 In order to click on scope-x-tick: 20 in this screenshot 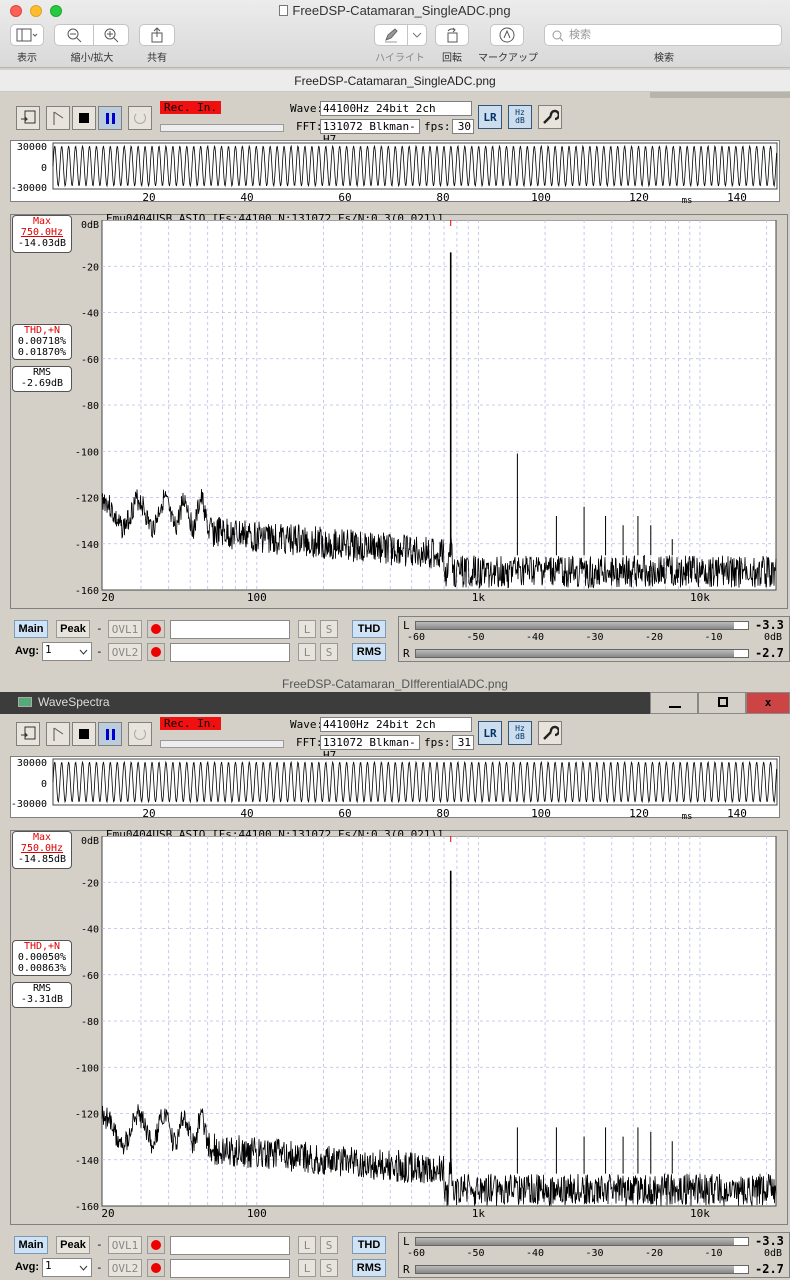, I will do `click(148, 813)`.